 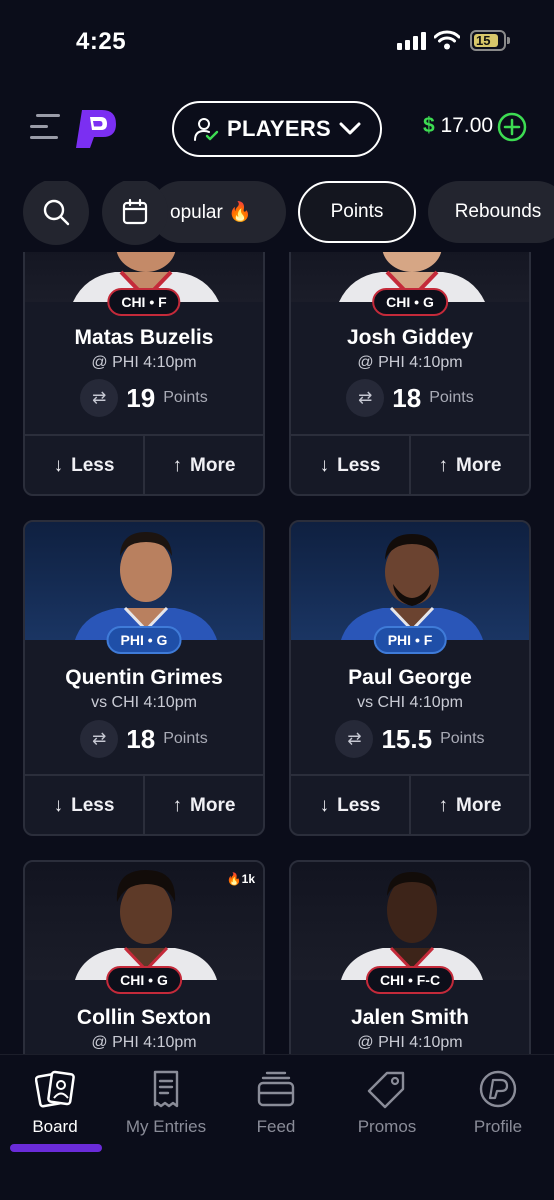 What do you see at coordinates (410, 337) in the screenshot?
I see `player-name: Josh Giddey` at bounding box center [410, 337].